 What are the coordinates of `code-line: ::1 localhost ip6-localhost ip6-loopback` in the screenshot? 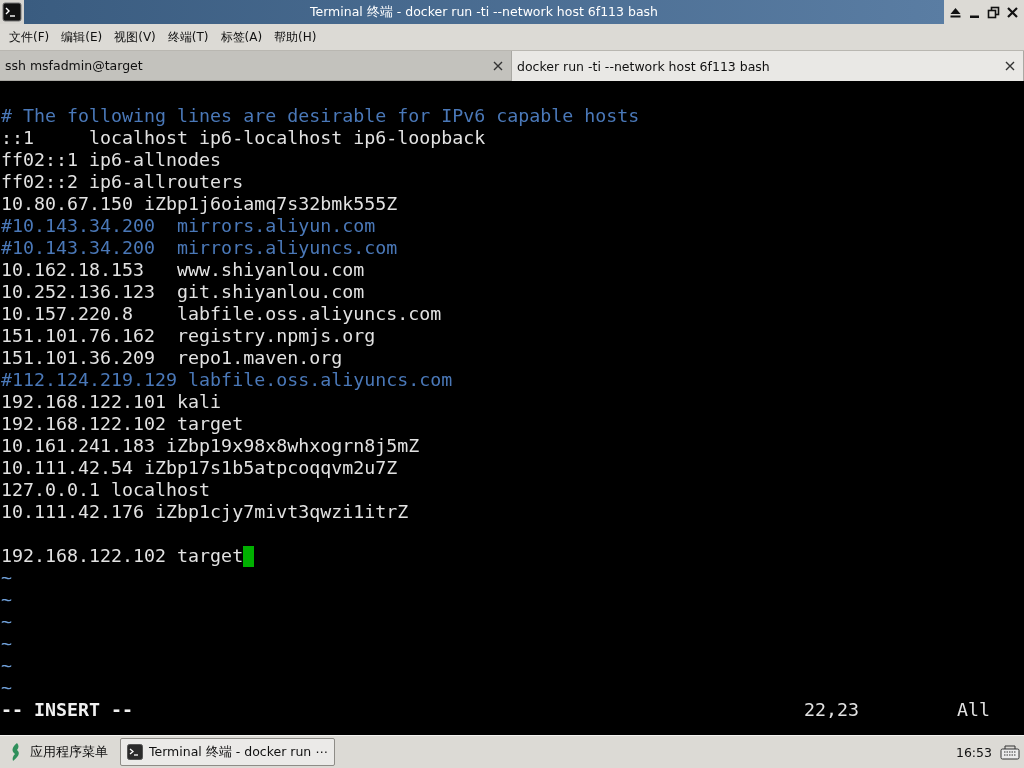 It's located at (243, 138).